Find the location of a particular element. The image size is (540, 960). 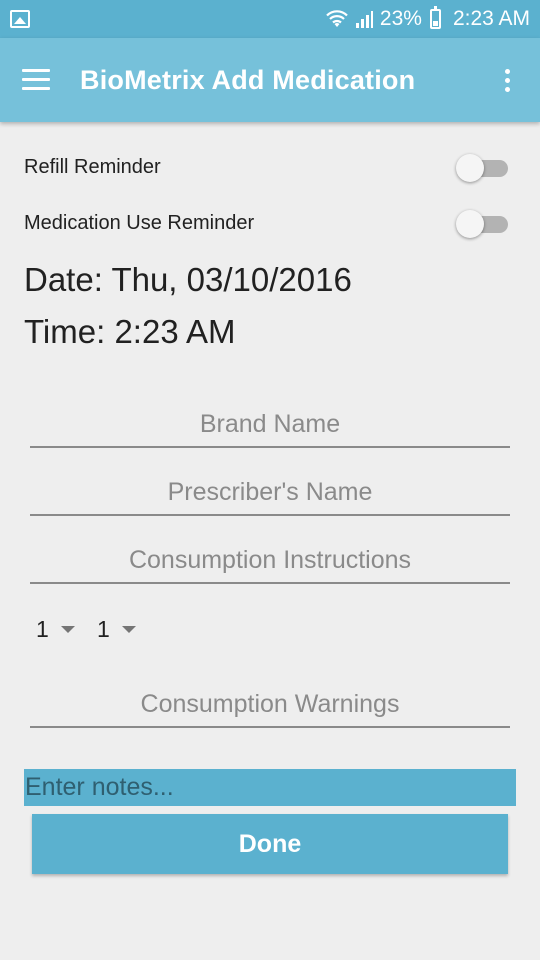

frequency-spinner-value: 1 is located at coordinates (103, 629).